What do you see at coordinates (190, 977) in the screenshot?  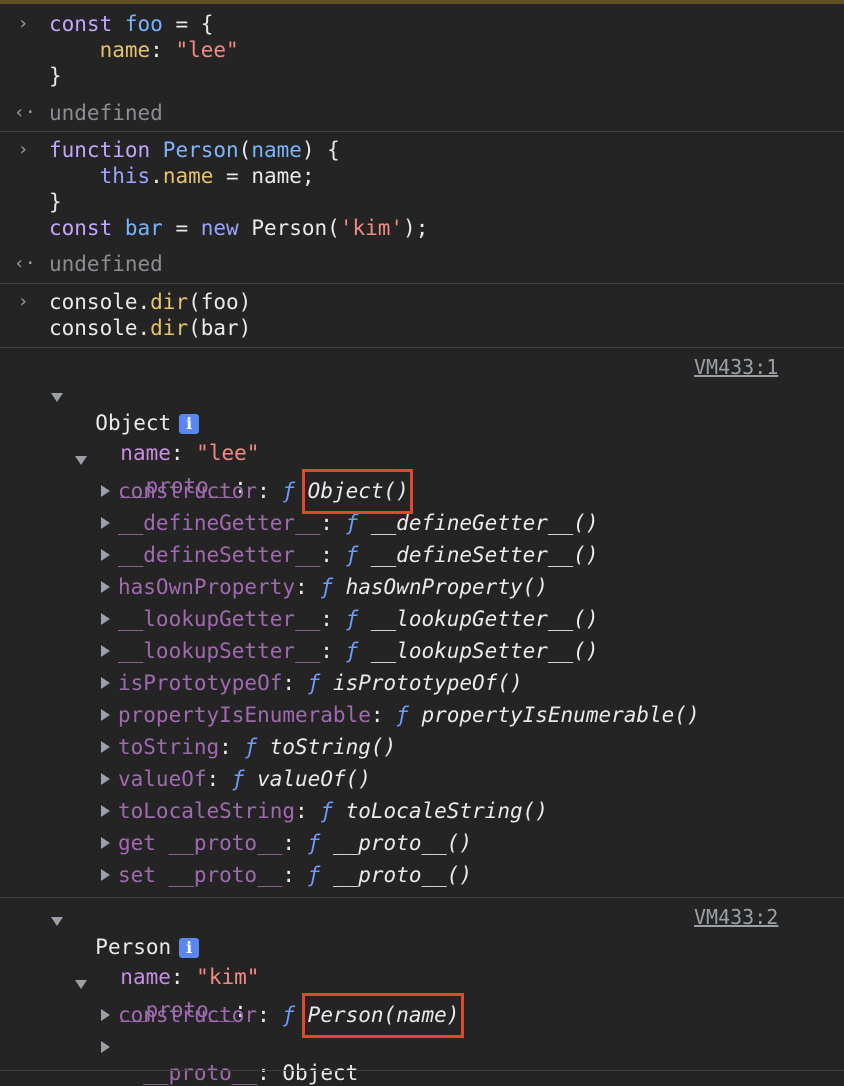 I see `property-row: name: "kim"` at bounding box center [190, 977].